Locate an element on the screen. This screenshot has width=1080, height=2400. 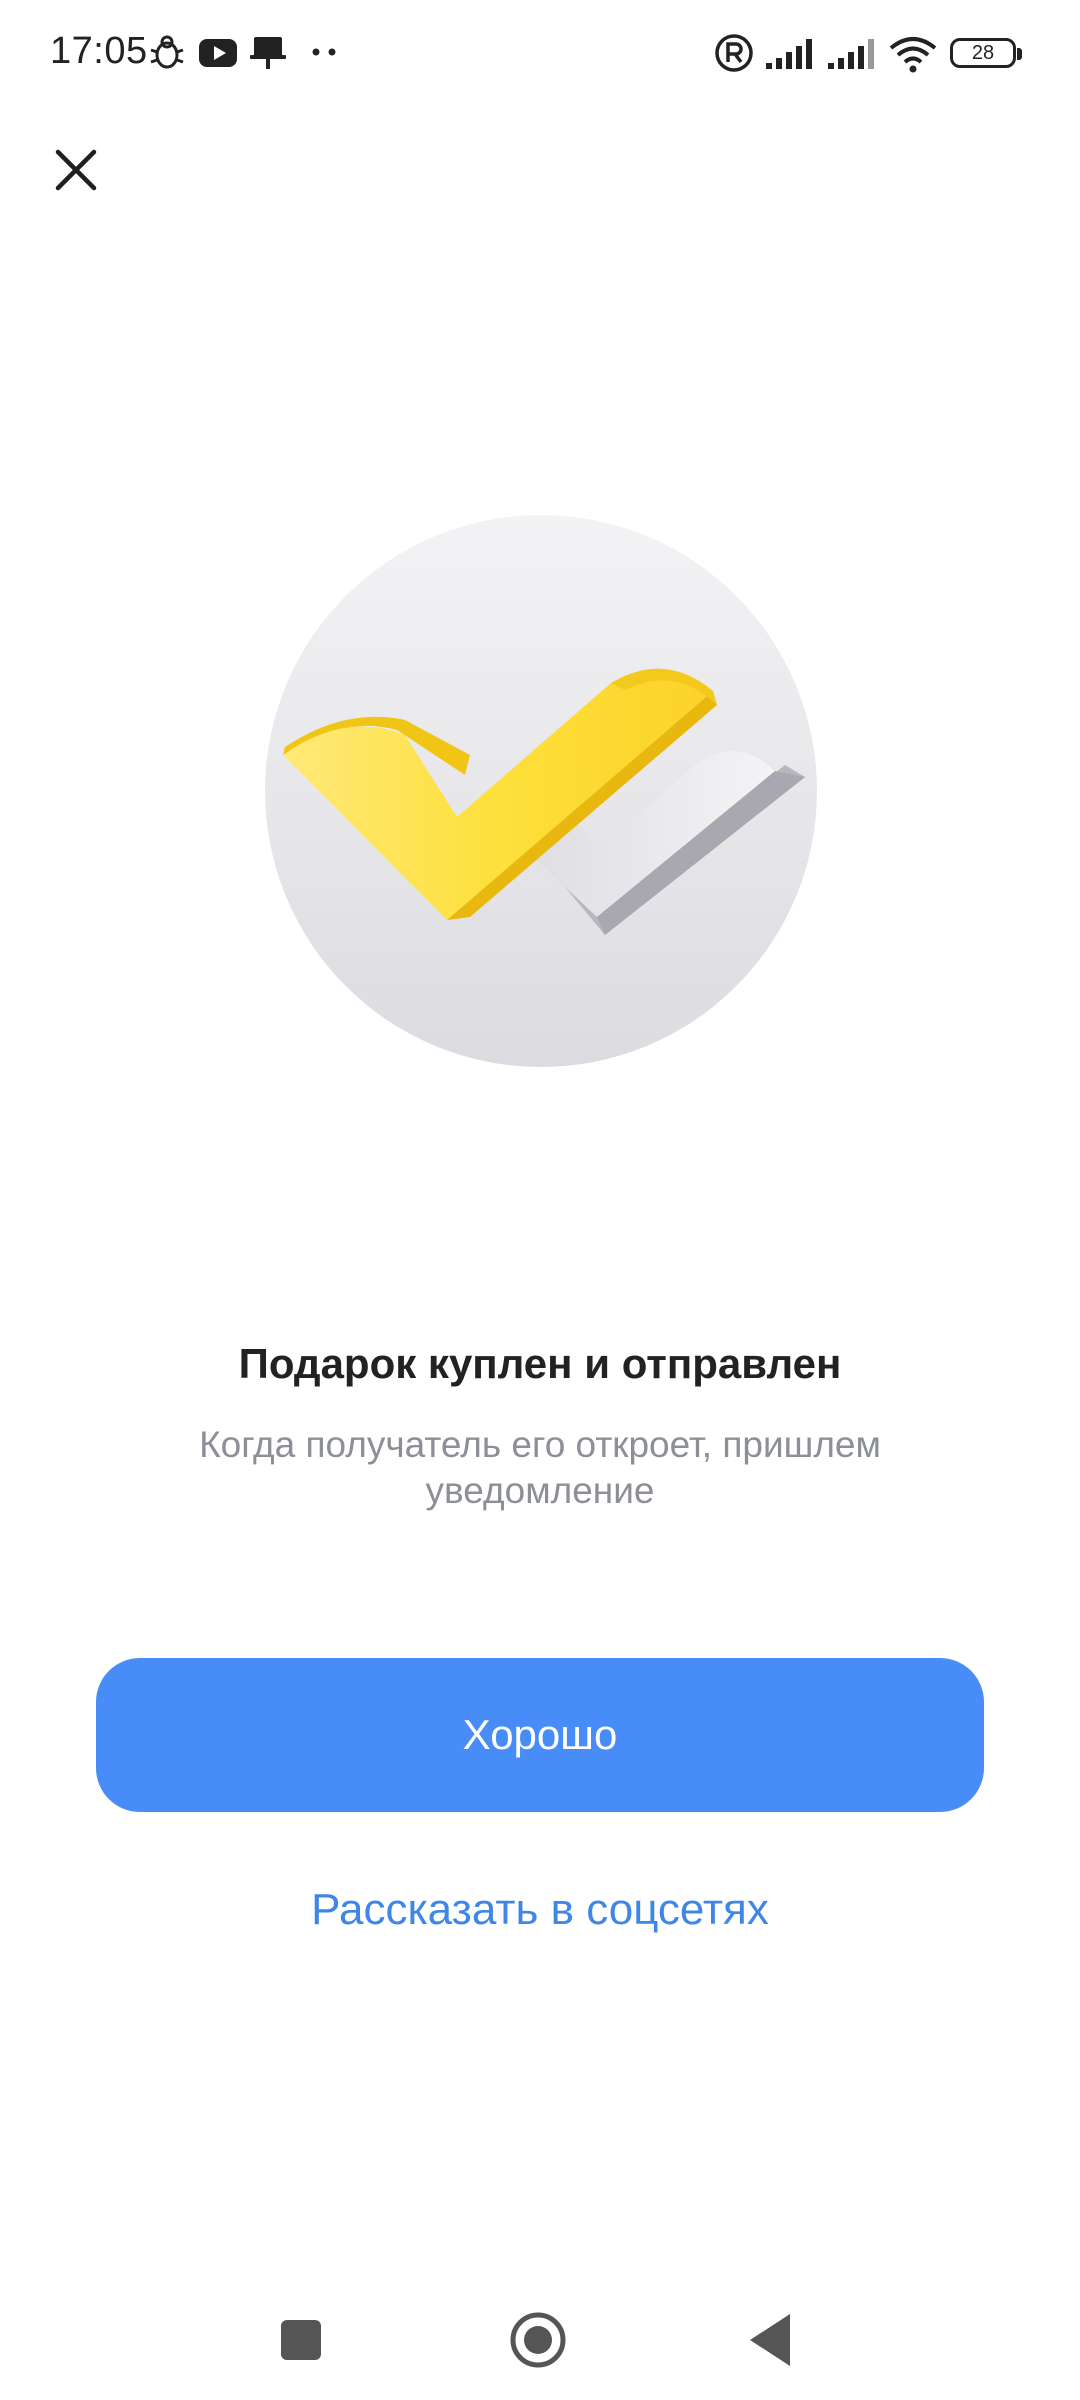
bug-icon is located at coordinates (167, 52).